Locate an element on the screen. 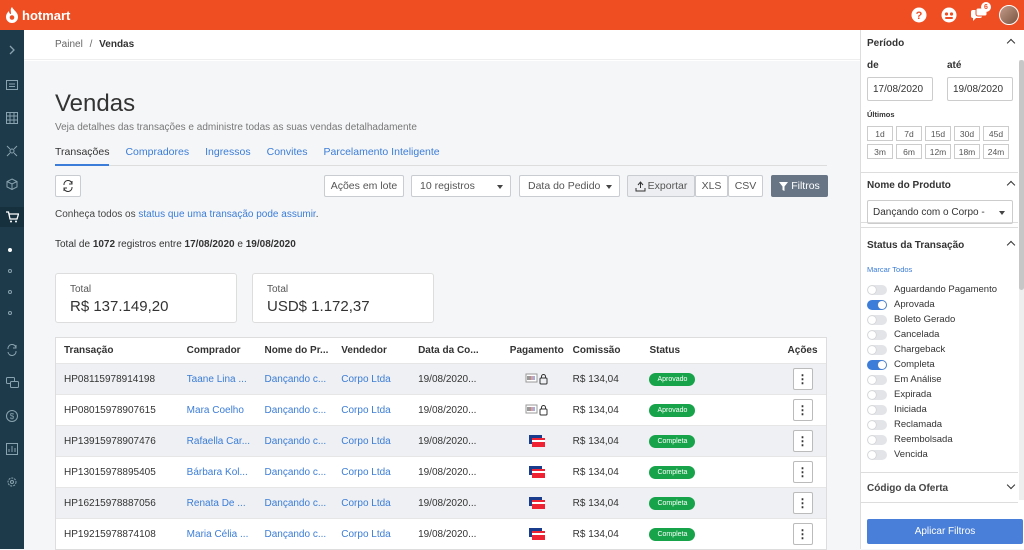  period-preset-30d: 30d is located at coordinates (967, 133).